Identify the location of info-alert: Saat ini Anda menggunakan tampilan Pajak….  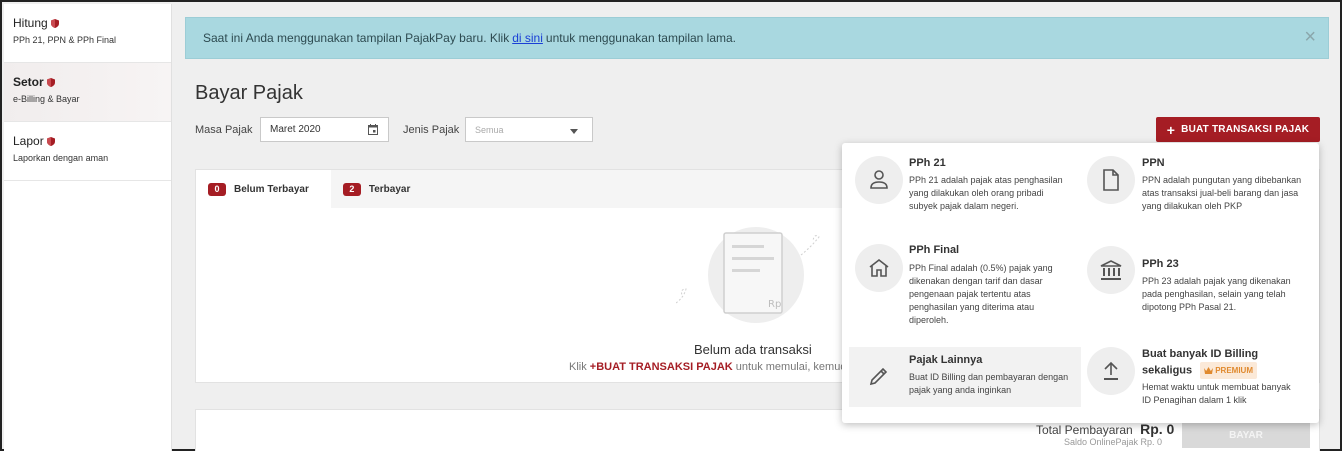
(757, 38).